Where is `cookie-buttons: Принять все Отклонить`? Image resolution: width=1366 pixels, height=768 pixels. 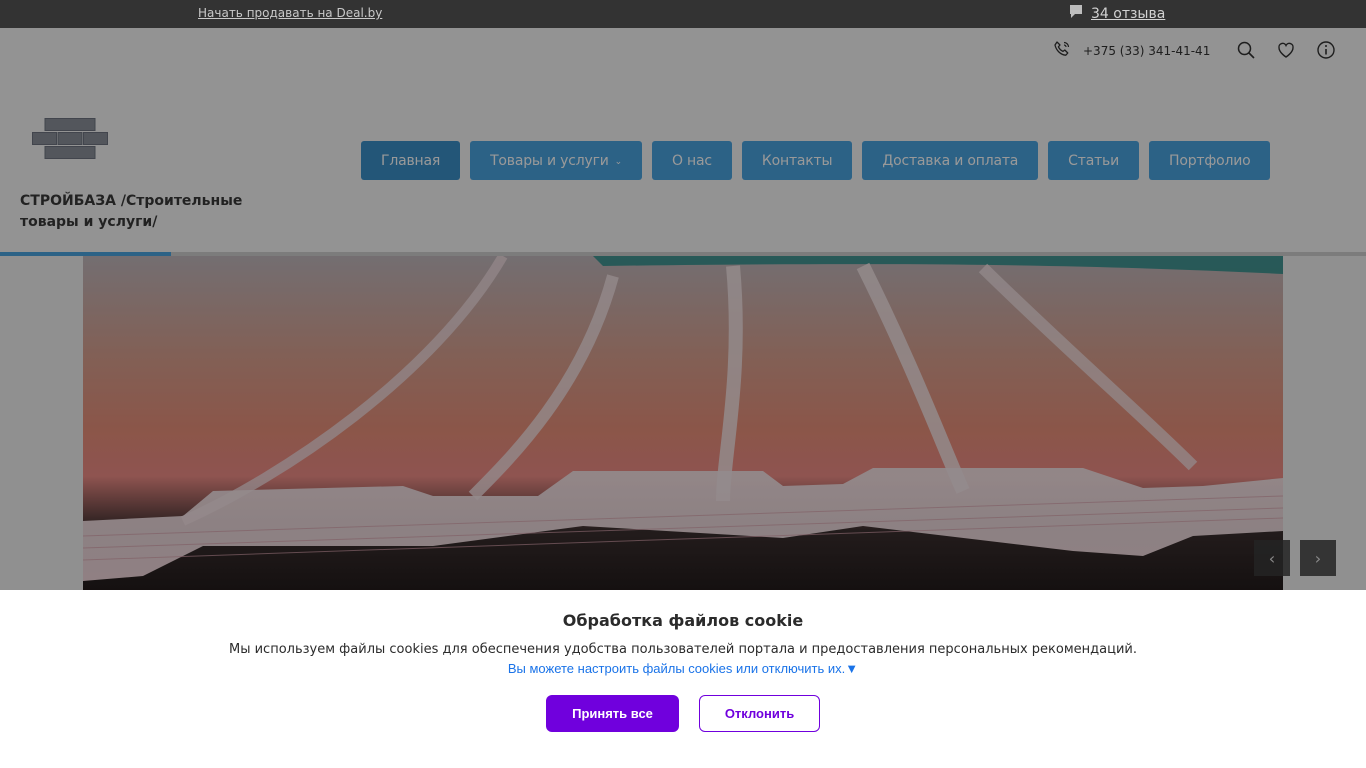 cookie-buttons: Принять все Отклонить is located at coordinates (683, 713).